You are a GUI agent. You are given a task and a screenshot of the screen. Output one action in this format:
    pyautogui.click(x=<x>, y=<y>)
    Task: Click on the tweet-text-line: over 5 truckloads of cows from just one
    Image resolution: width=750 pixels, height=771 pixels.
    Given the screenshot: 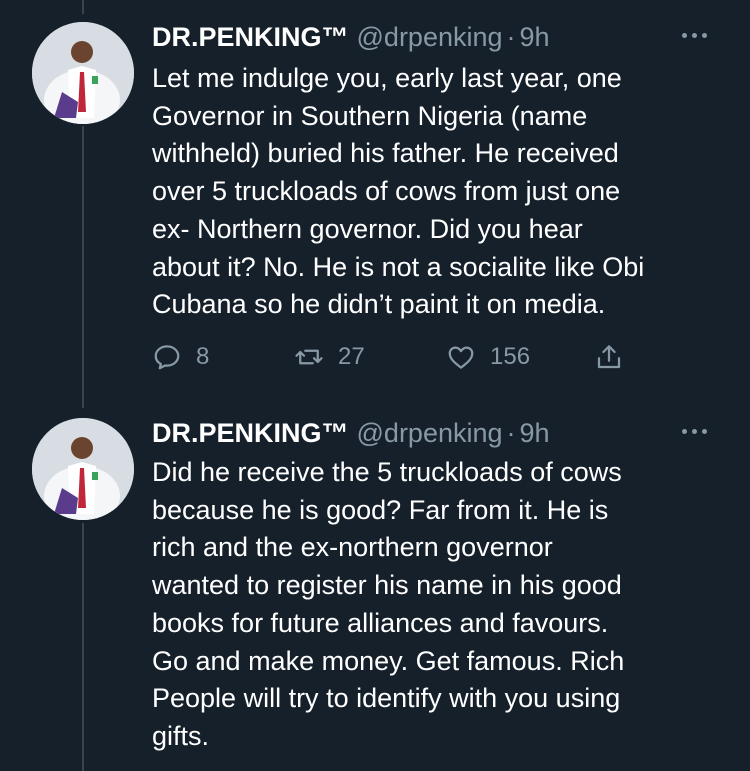 What is the action you would take?
    pyautogui.click(x=386, y=191)
    